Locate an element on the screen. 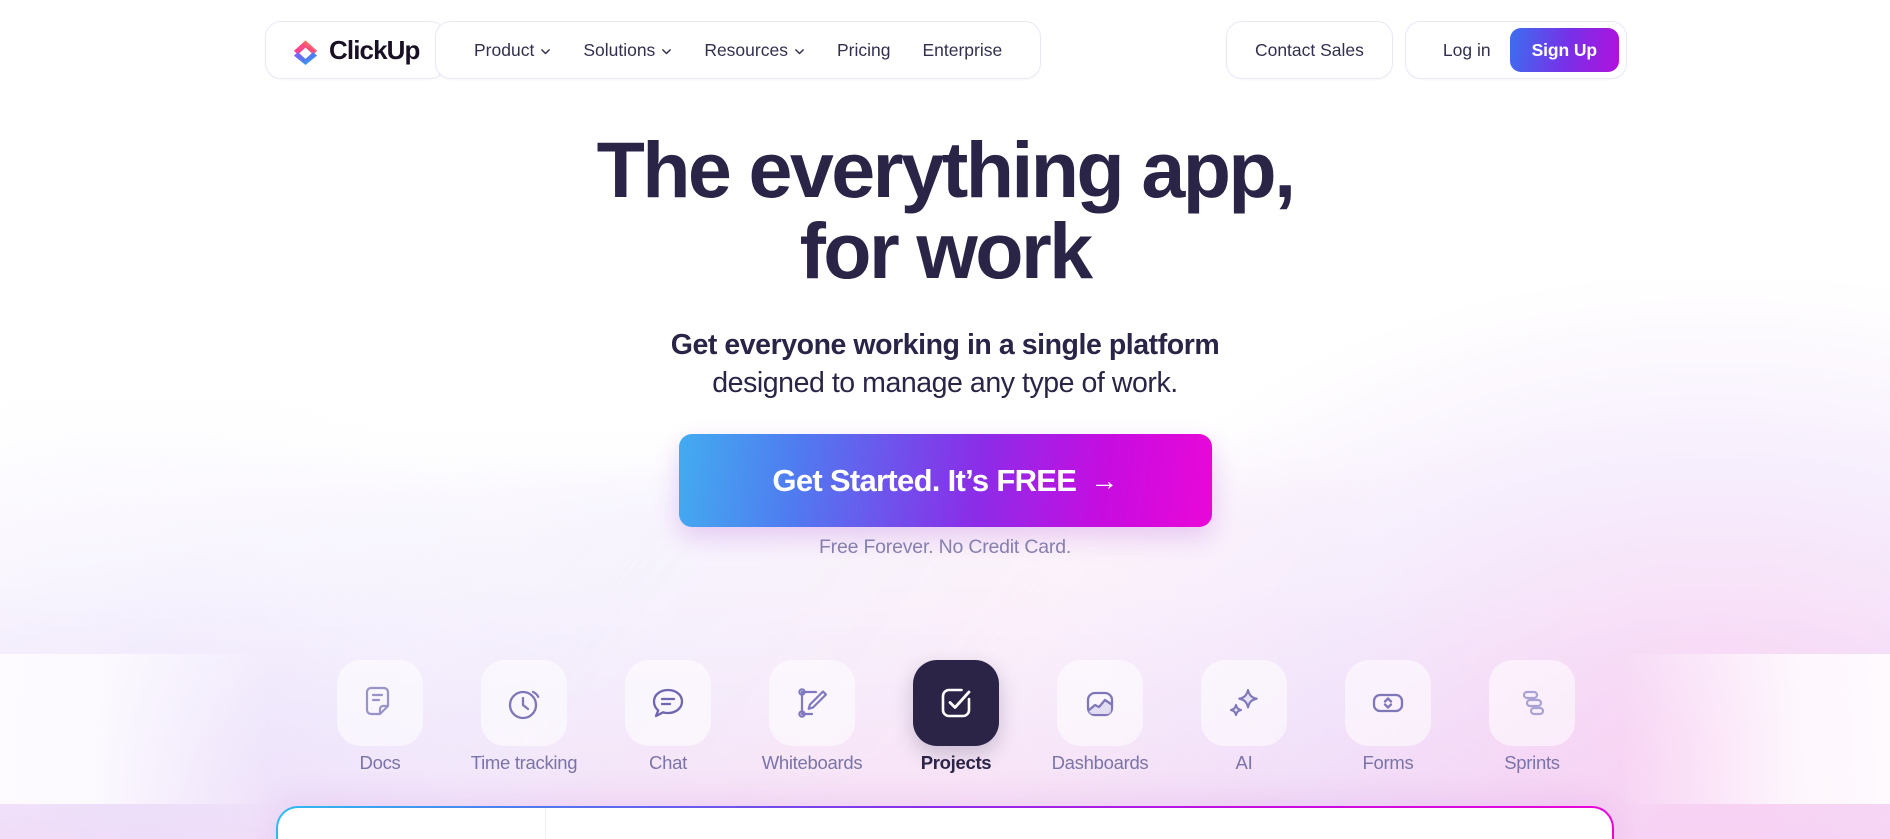 The height and width of the screenshot is (839, 1890). feature-label: Forms is located at coordinates (1388, 762).